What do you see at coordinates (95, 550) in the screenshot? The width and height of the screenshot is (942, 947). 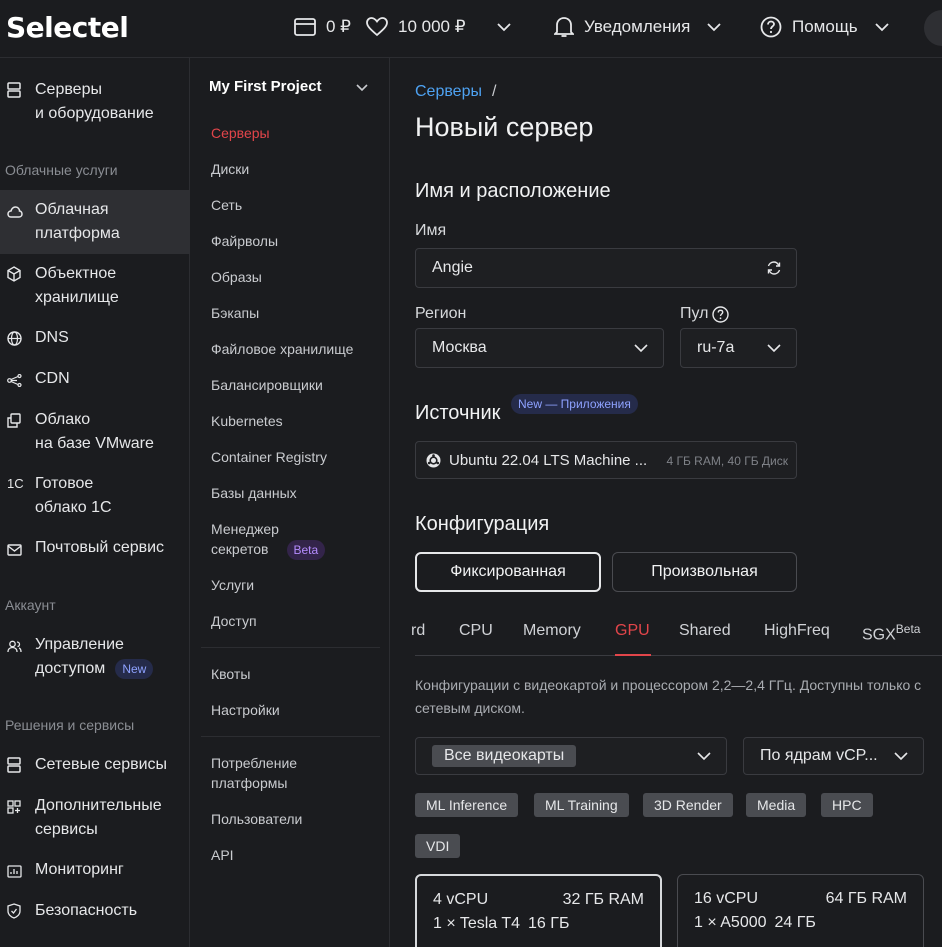 I see `nav-item-mail: Почтовый сервис` at bounding box center [95, 550].